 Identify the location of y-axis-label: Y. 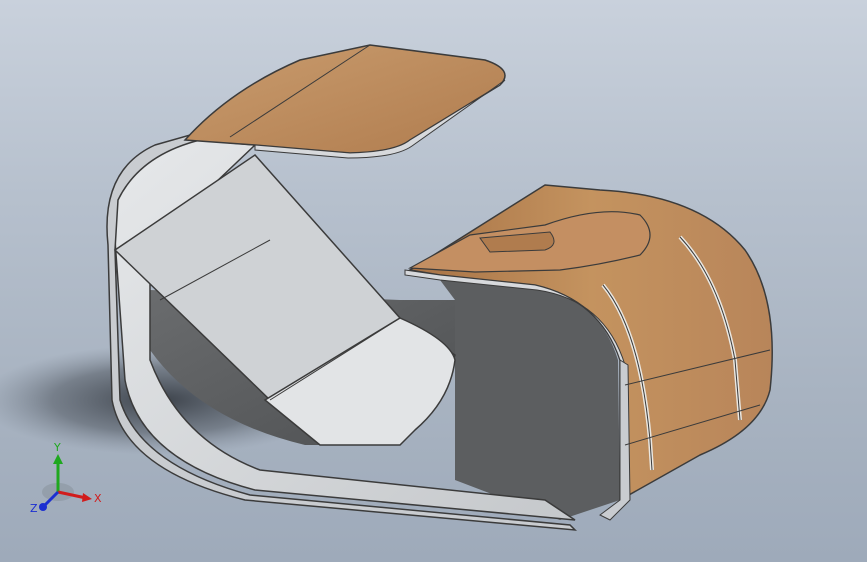
(57, 447).